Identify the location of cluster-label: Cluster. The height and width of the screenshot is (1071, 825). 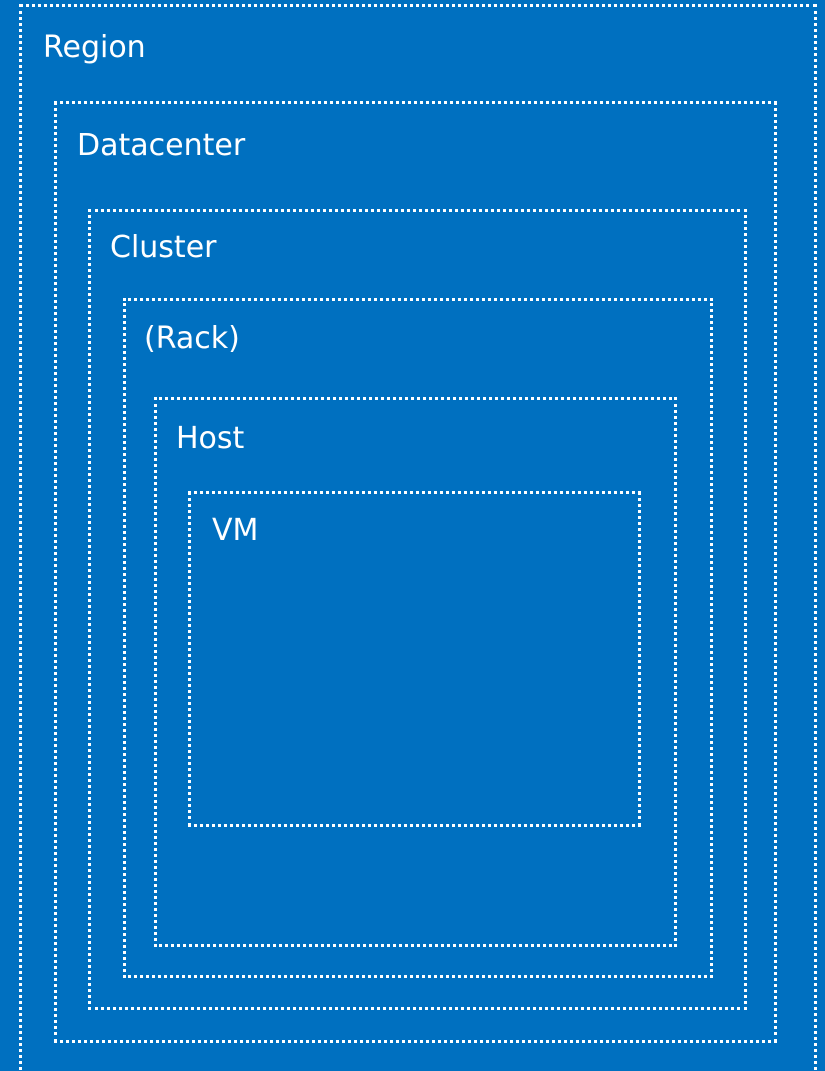
(163, 247).